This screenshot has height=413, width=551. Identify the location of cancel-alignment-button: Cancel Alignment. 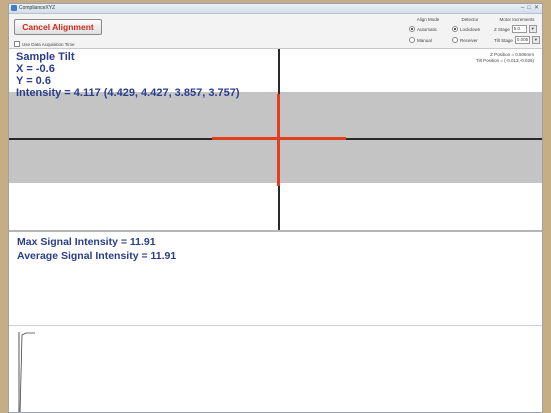
(58, 27).